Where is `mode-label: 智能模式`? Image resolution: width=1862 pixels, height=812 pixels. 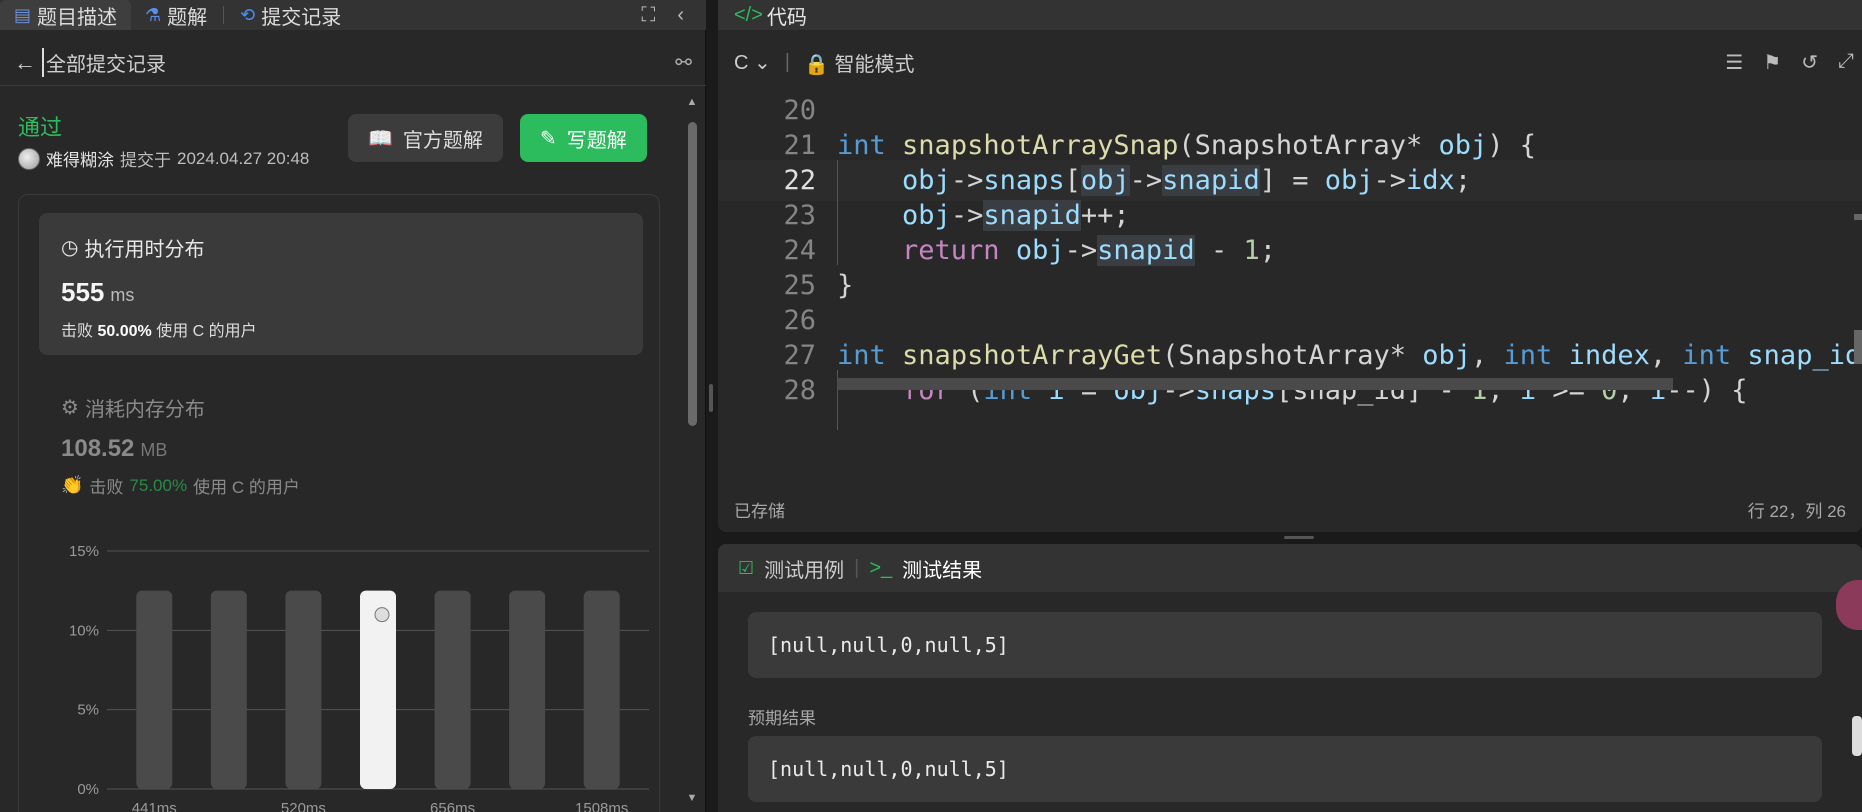 mode-label: 智能模式 is located at coordinates (874, 64).